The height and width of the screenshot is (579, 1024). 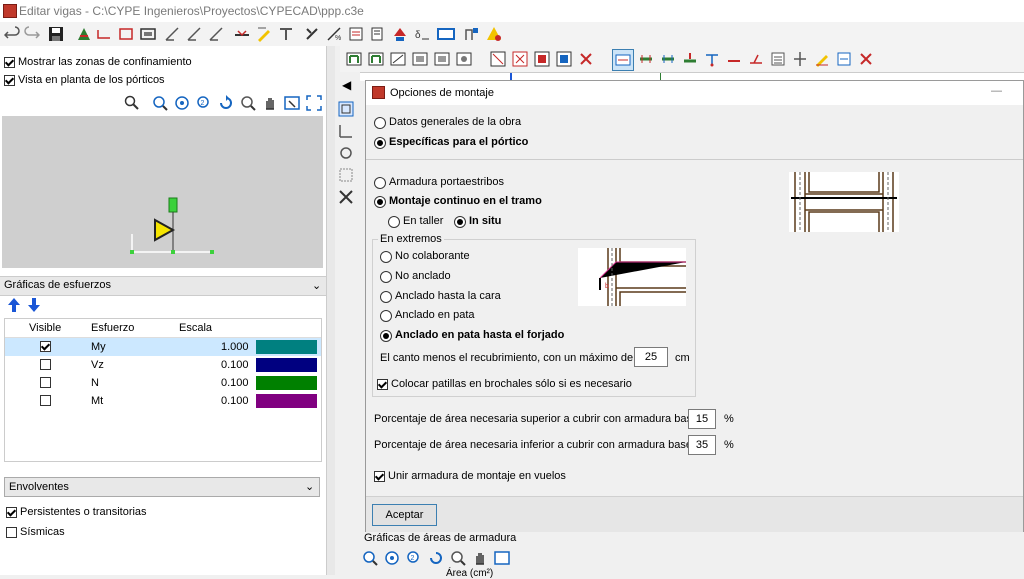 What do you see at coordinates (420, 59) in the screenshot?
I see `beam-tool-4-icon` at bounding box center [420, 59].